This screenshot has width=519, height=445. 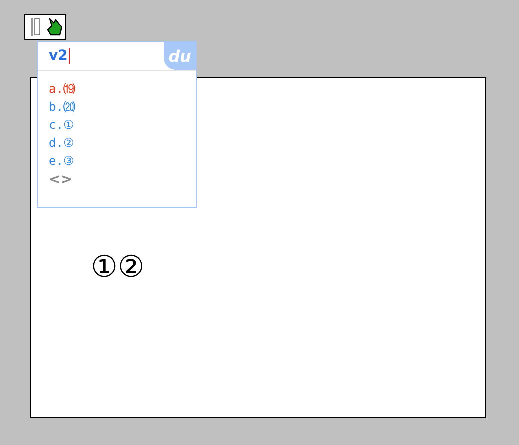 What do you see at coordinates (180, 56) in the screenshot?
I see `brand-logo: du` at bounding box center [180, 56].